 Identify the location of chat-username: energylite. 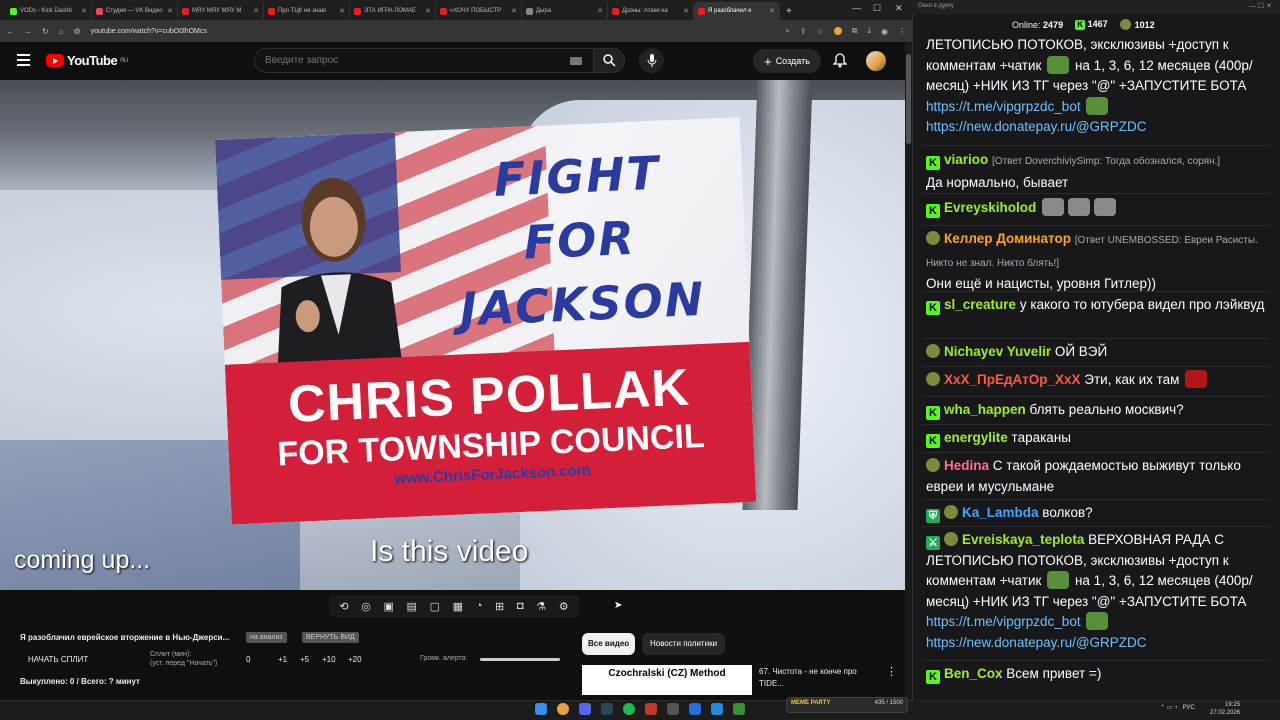
(976, 437).